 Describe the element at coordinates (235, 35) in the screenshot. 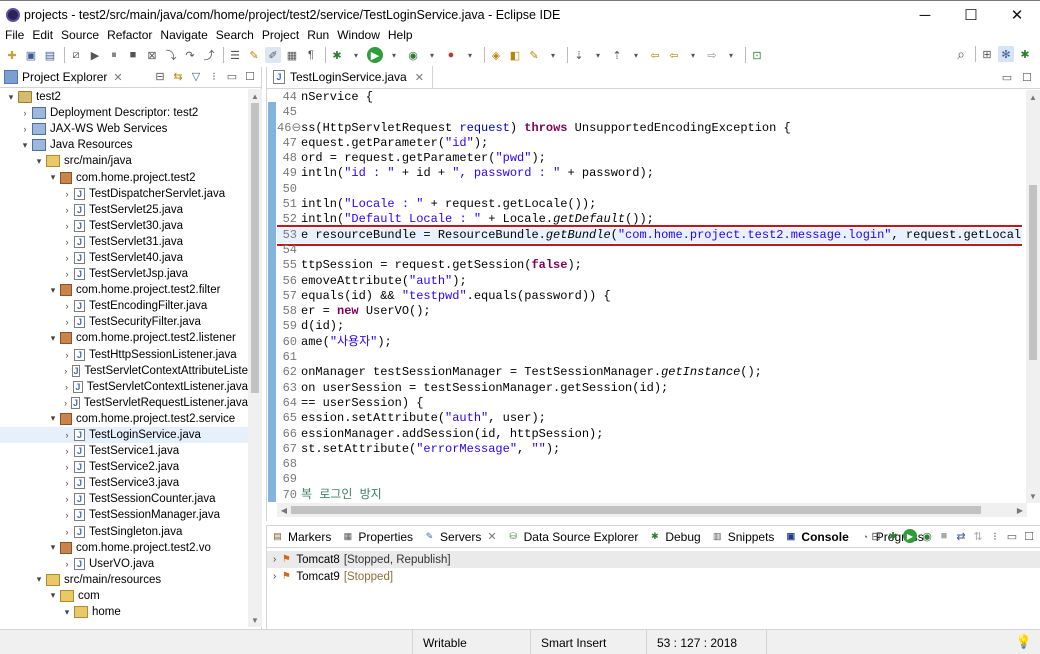

I see `menu-search: Search` at that location.